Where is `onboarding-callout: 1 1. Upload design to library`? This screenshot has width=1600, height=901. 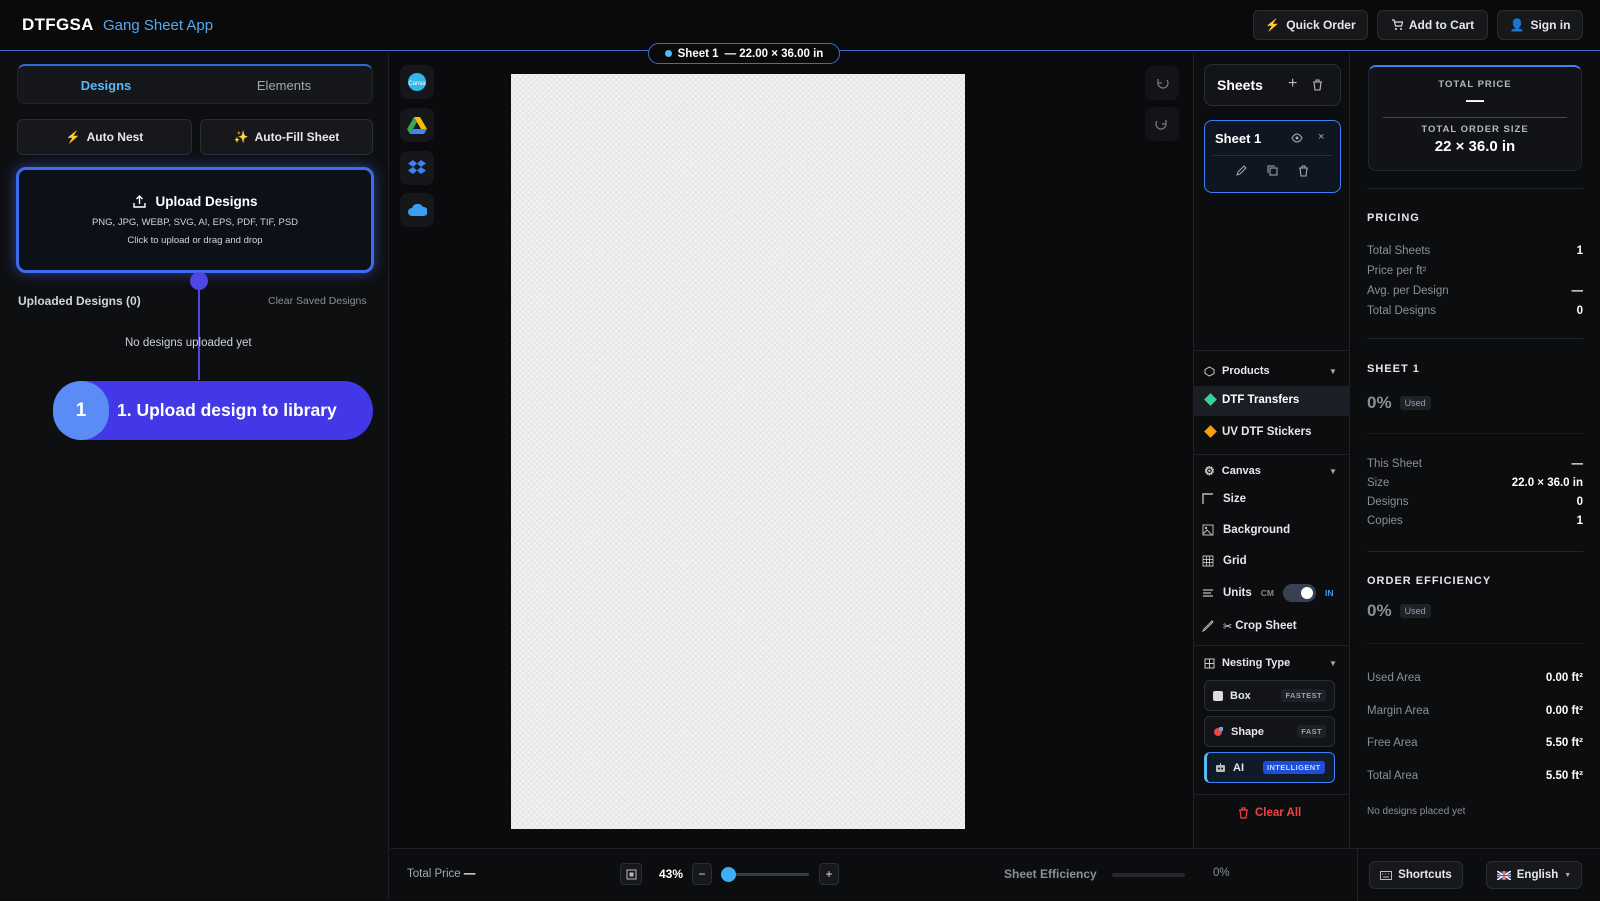 onboarding-callout: 1 1. Upload design to library is located at coordinates (213, 410).